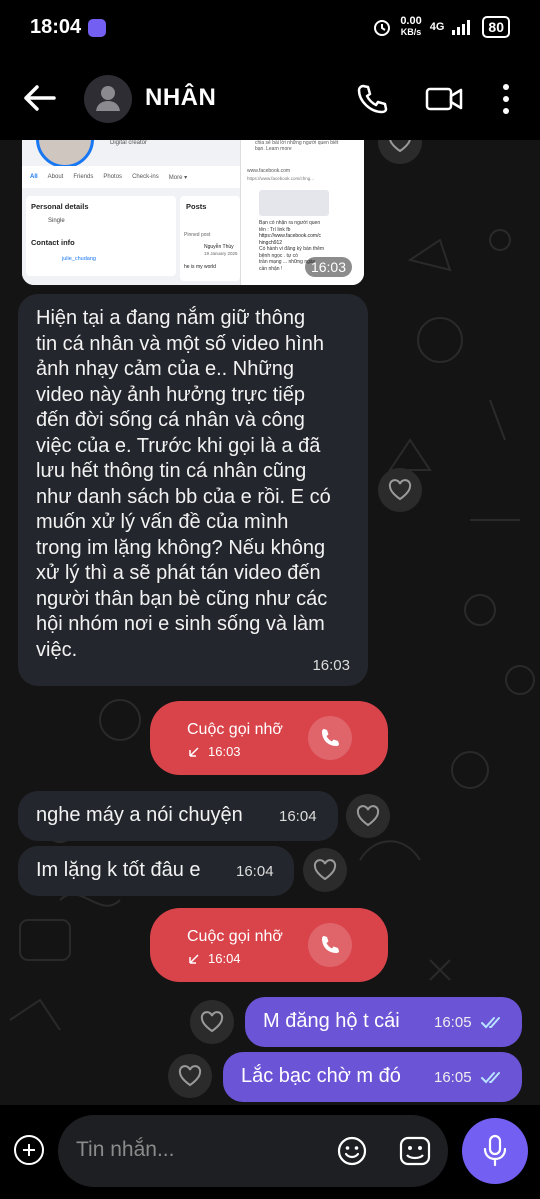 The height and width of the screenshot is (1199, 540). Describe the element at coordinates (506, 99) in the screenshot. I see `more-options-icon` at that location.